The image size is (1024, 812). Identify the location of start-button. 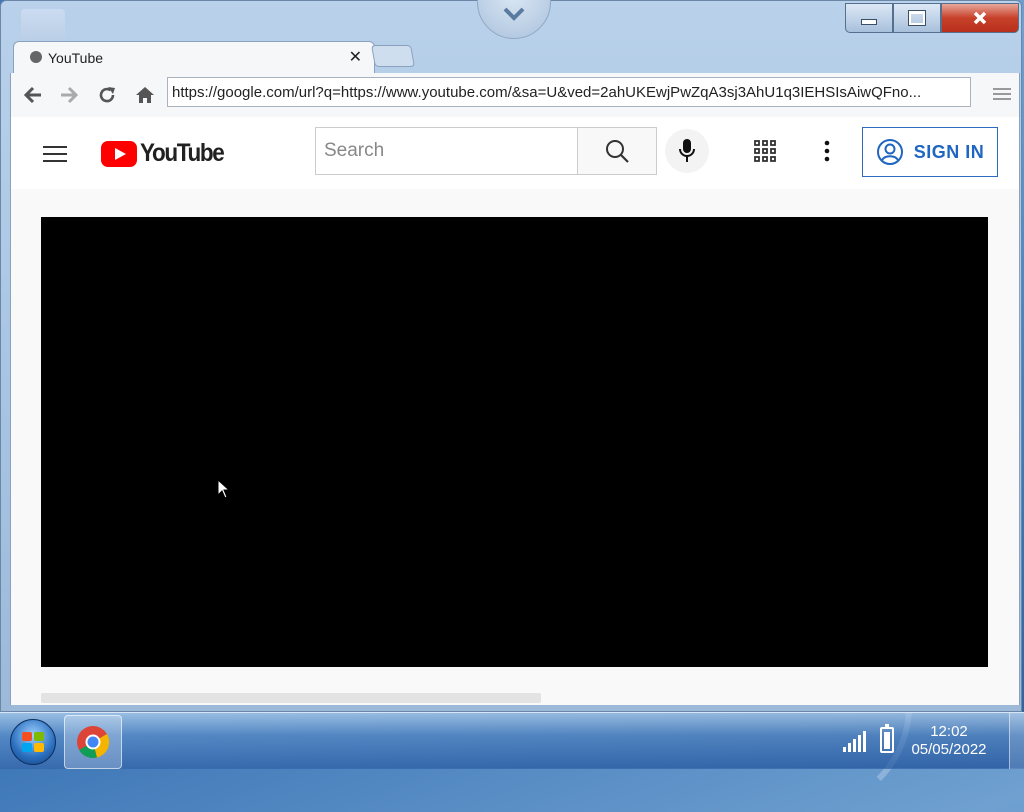
(33, 742).